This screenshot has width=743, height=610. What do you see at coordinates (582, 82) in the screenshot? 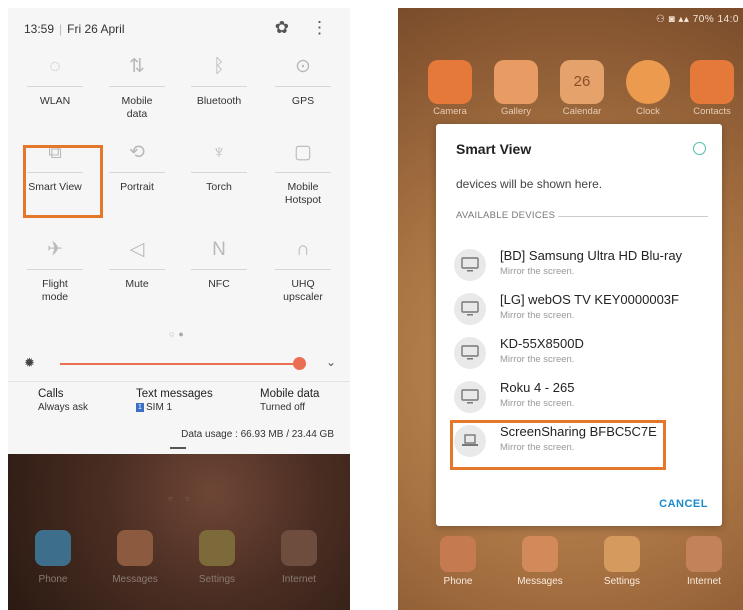
I see `calendar-app-icon: 26` at bounding box center [582, 82].